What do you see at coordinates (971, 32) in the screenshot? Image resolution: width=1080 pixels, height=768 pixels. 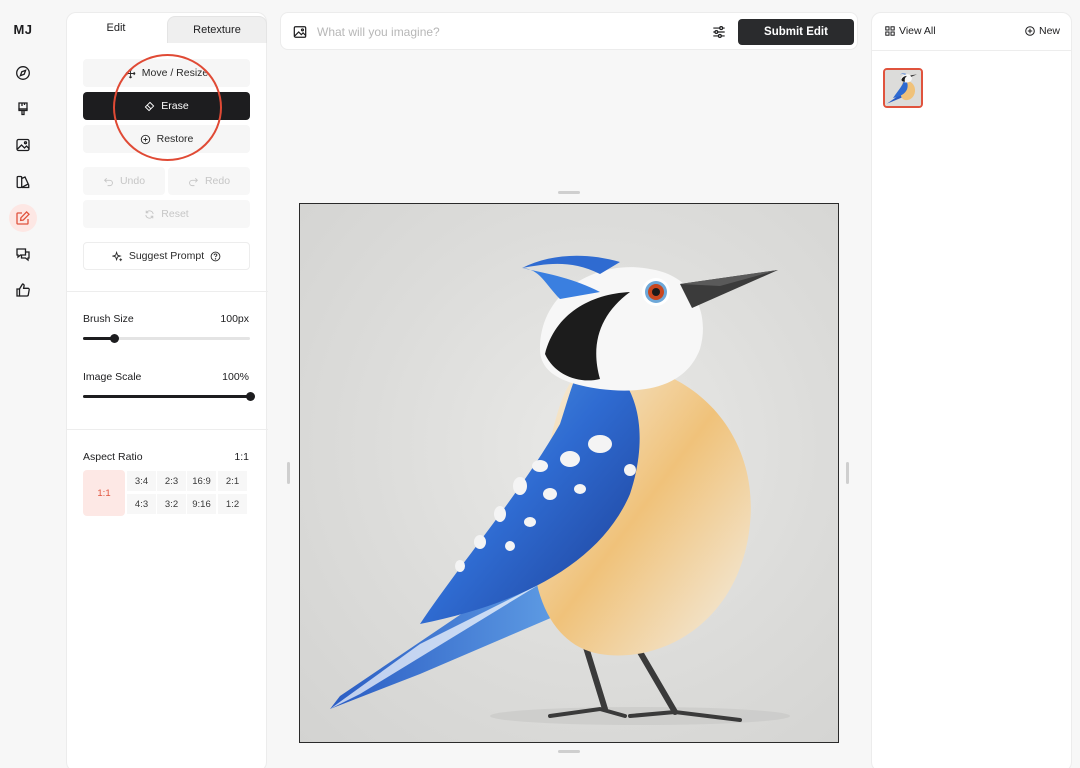 I see `history-header: View All New` at bounding box center [971, 32].